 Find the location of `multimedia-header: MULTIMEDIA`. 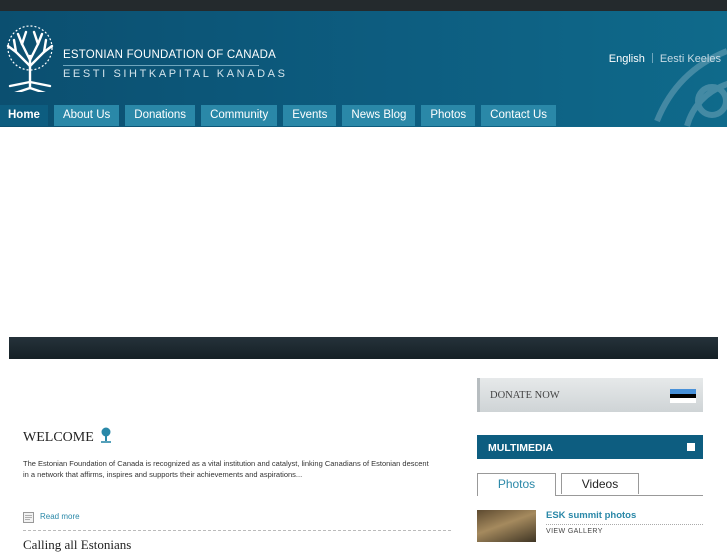

multimedia-header: MULTIMEDIA is located at coordinates (590, 447).